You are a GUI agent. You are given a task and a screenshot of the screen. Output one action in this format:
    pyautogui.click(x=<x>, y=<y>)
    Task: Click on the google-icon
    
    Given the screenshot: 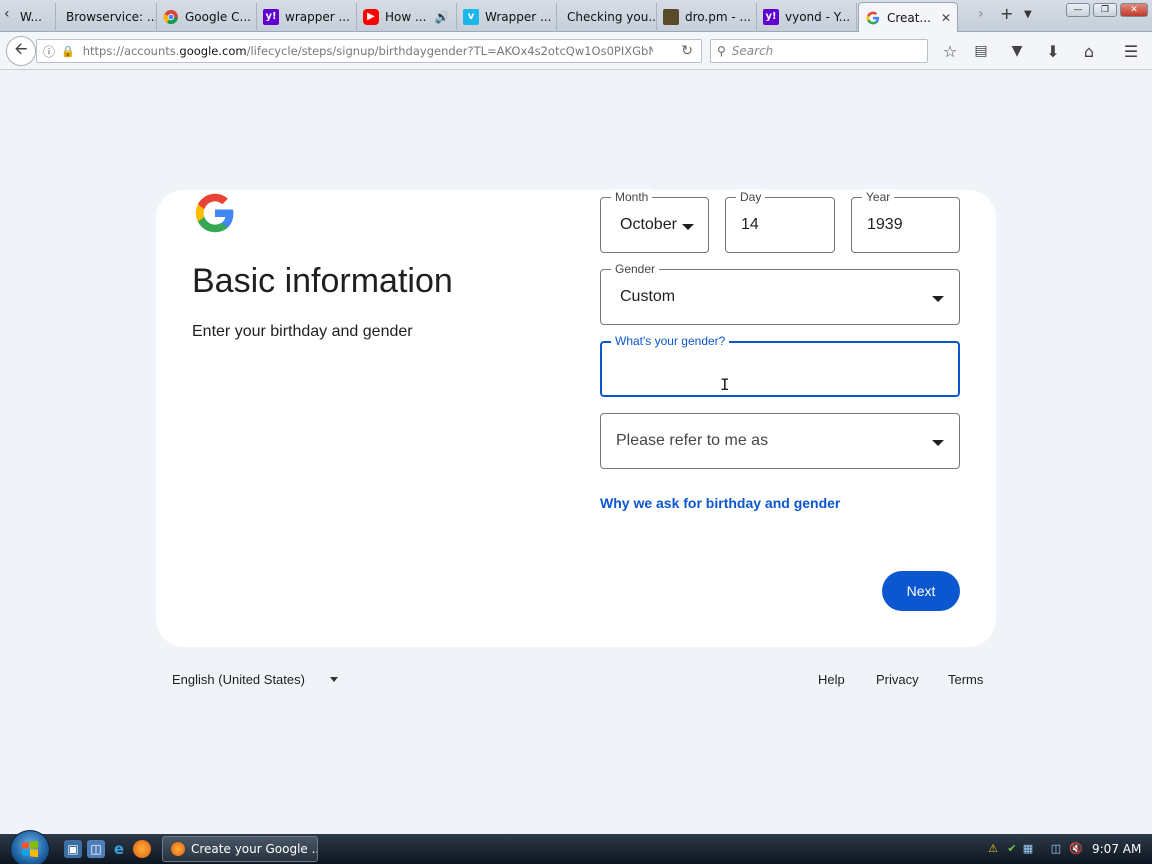 What is the action you would take?
    pyautogui.click(x=873, y=18)
    